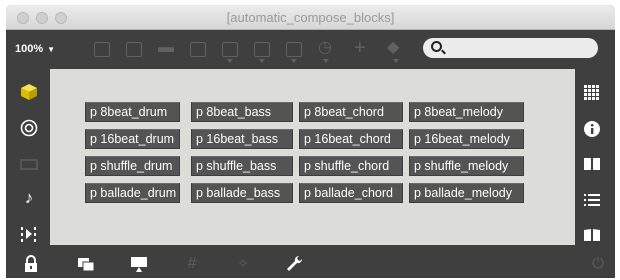 Image resolution: width=620 pixels, height=280 pixels. I want to click on list-icon, so click(592, 199).